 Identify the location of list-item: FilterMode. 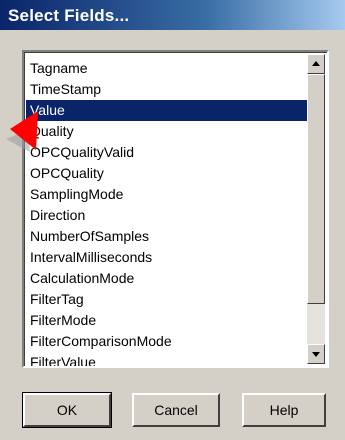
(167, 320).